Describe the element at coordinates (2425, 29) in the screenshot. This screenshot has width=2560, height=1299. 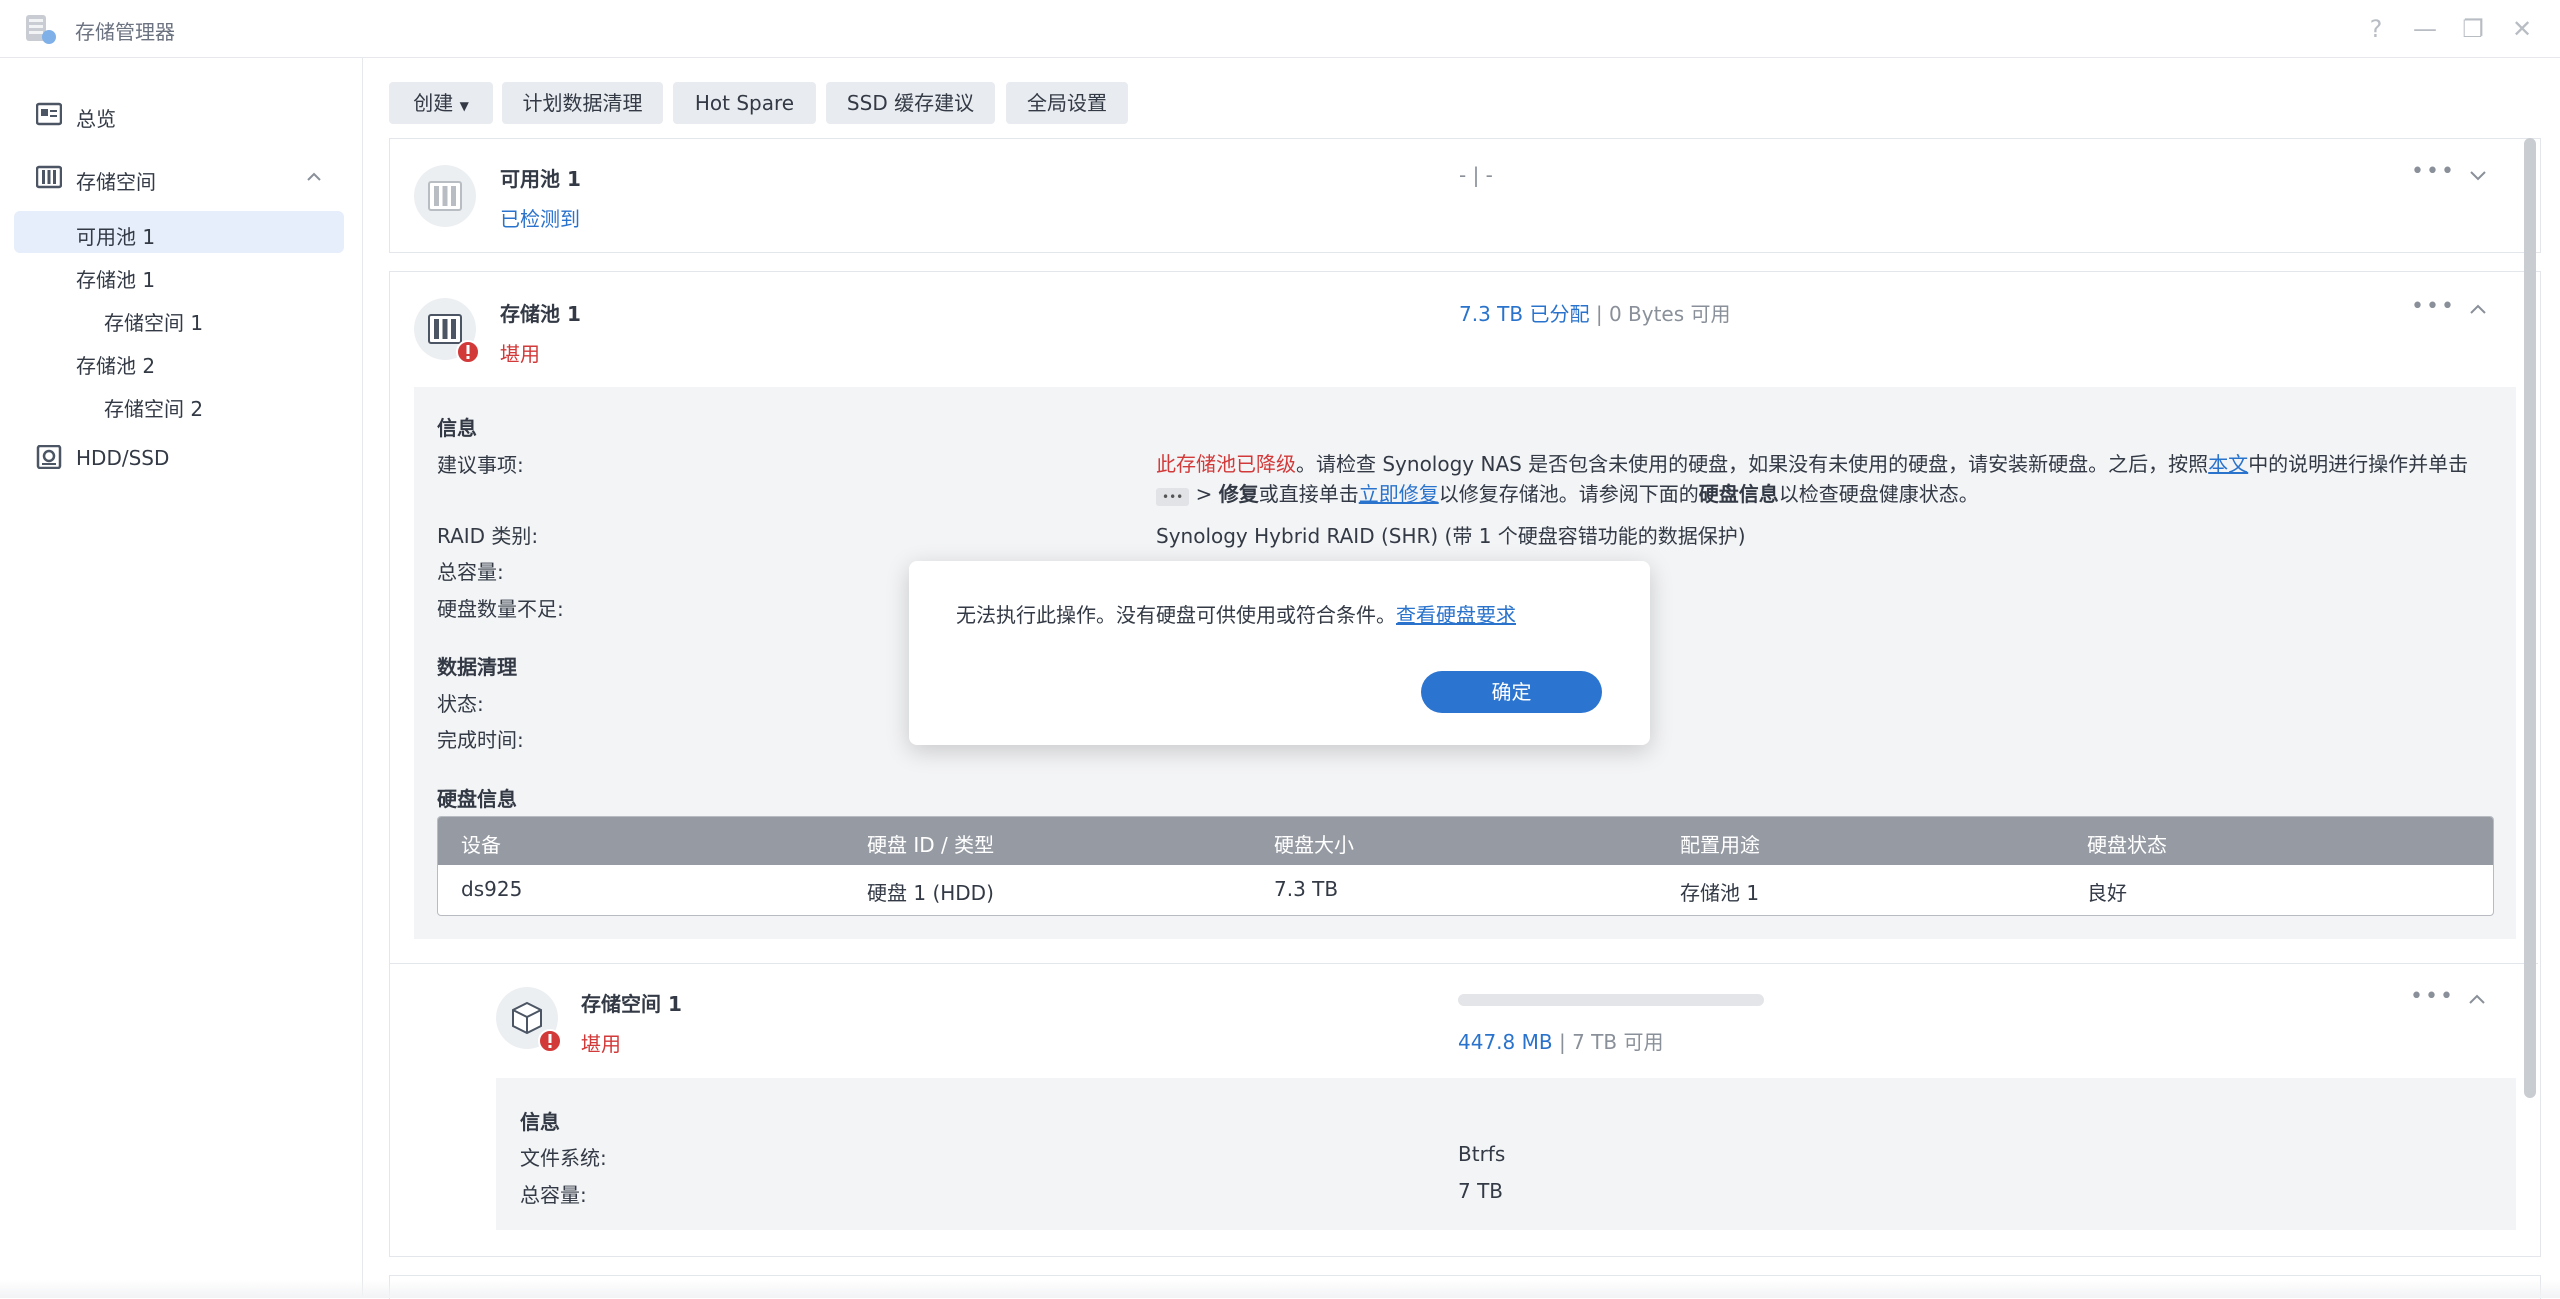
I see `minimize-icon: —` at that location.